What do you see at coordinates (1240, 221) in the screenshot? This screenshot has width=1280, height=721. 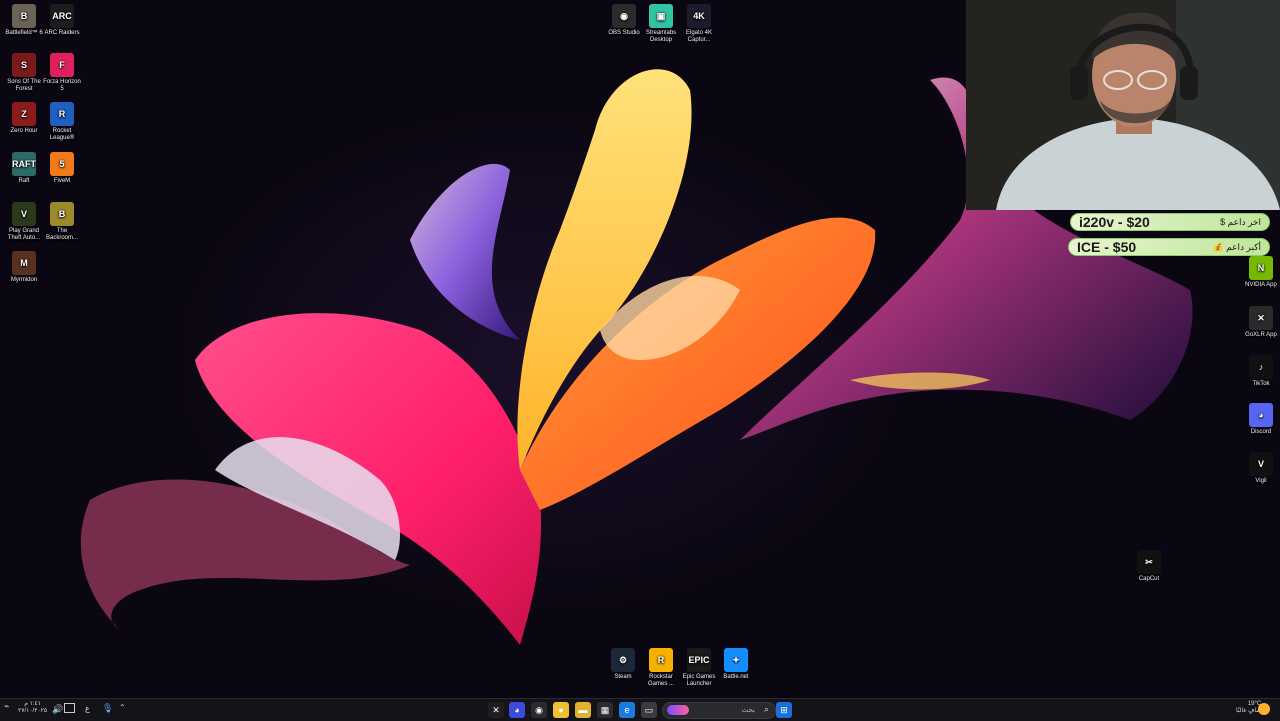 I see `last-donor-label: $ اخر داعم` at bounding box center [1240, 221].